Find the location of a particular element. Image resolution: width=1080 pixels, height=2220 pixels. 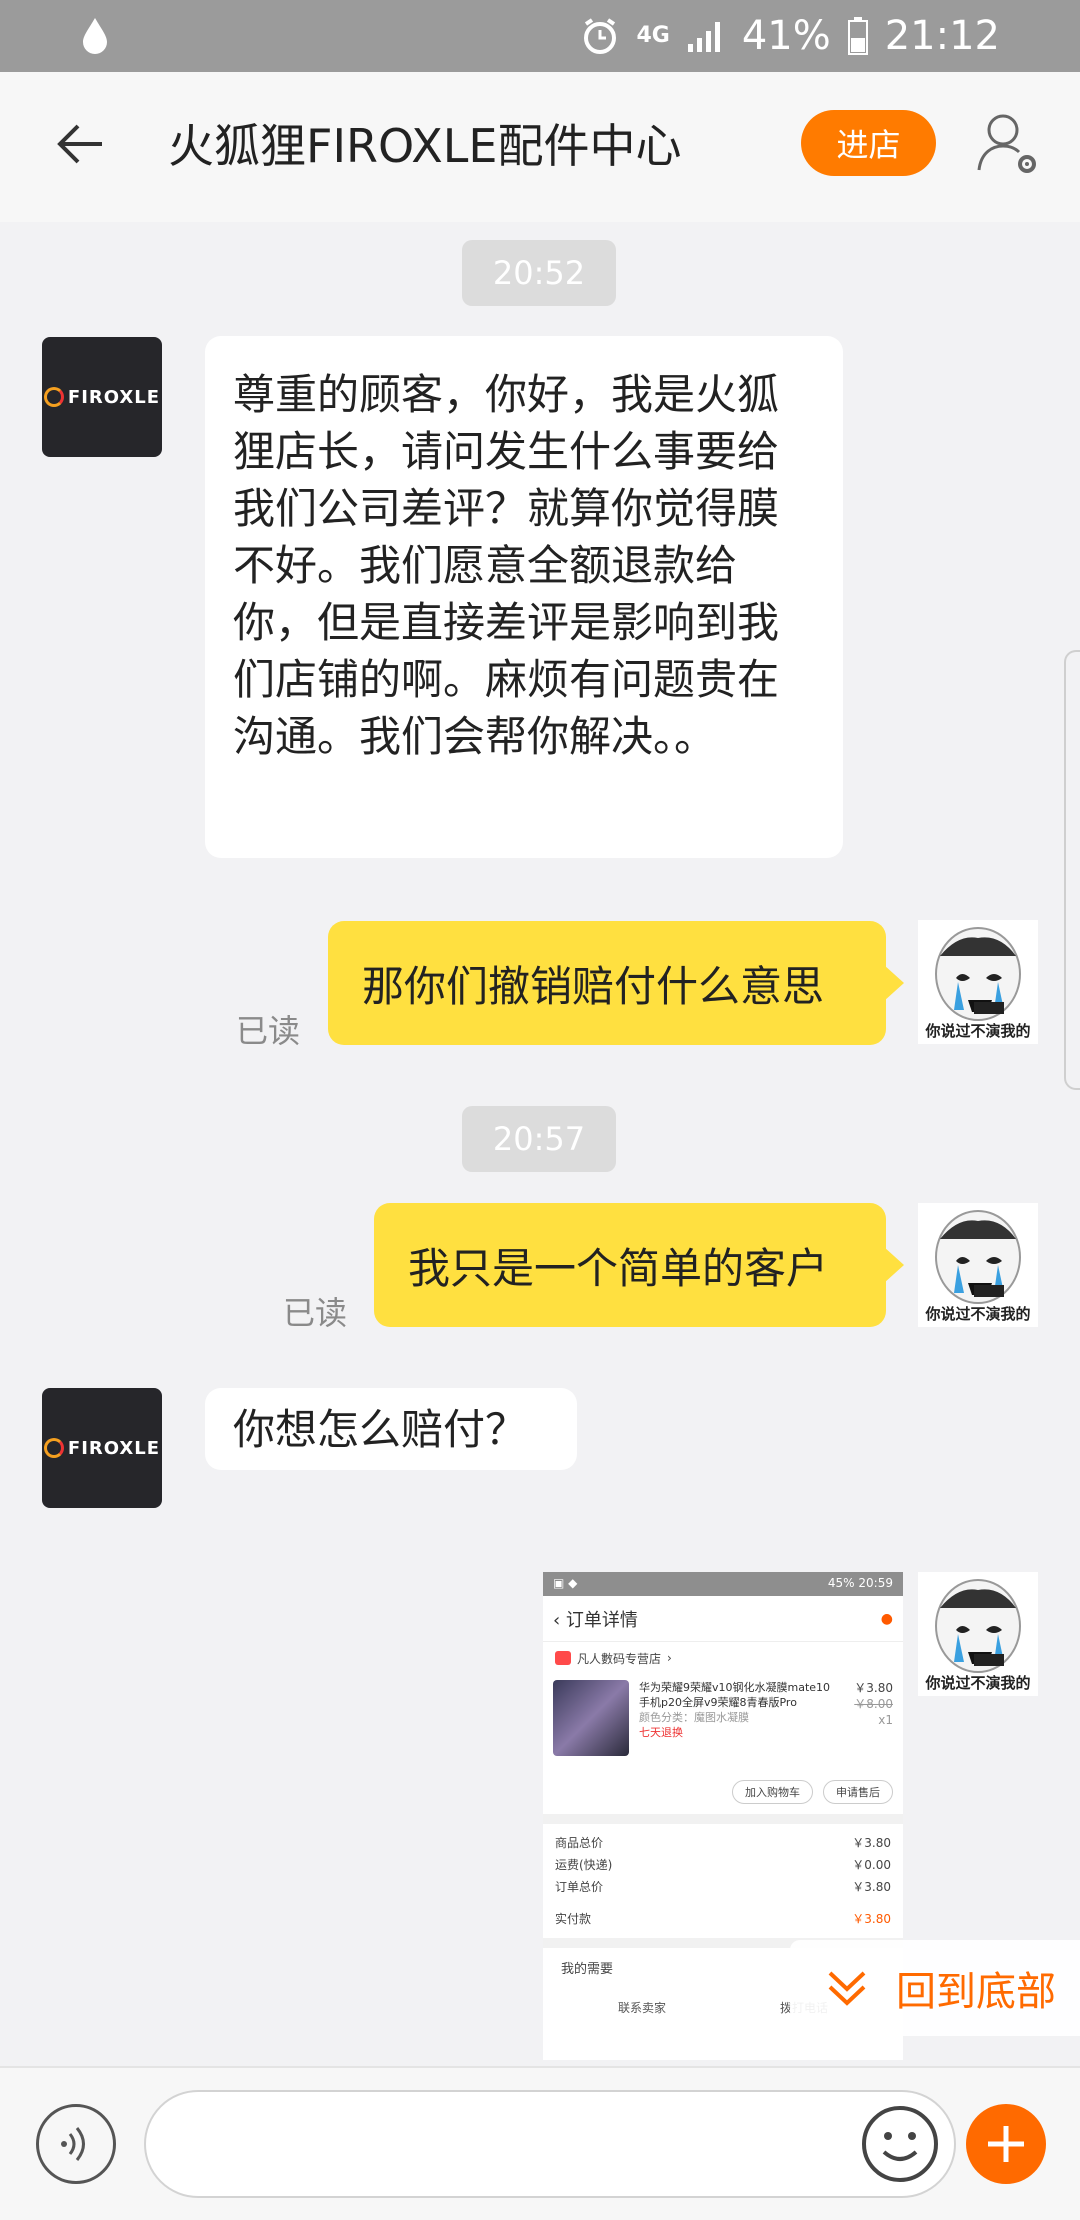

user-settings-icon is located at coordinates (1008, 144).